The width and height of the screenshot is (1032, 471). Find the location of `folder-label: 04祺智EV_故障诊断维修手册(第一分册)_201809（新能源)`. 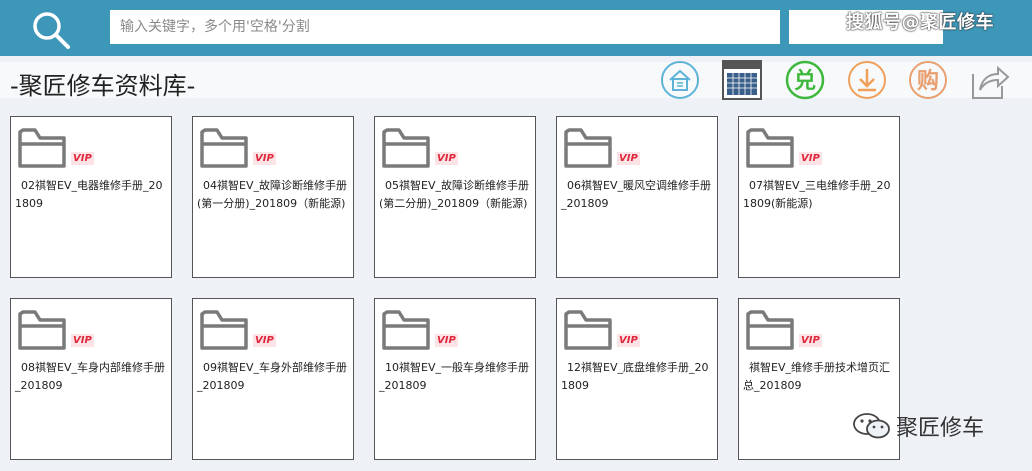

folder-label: 04祺智EV_故障诊断维修手册(第一分册)_201809（新能源) is located at coordinates (272, 194).